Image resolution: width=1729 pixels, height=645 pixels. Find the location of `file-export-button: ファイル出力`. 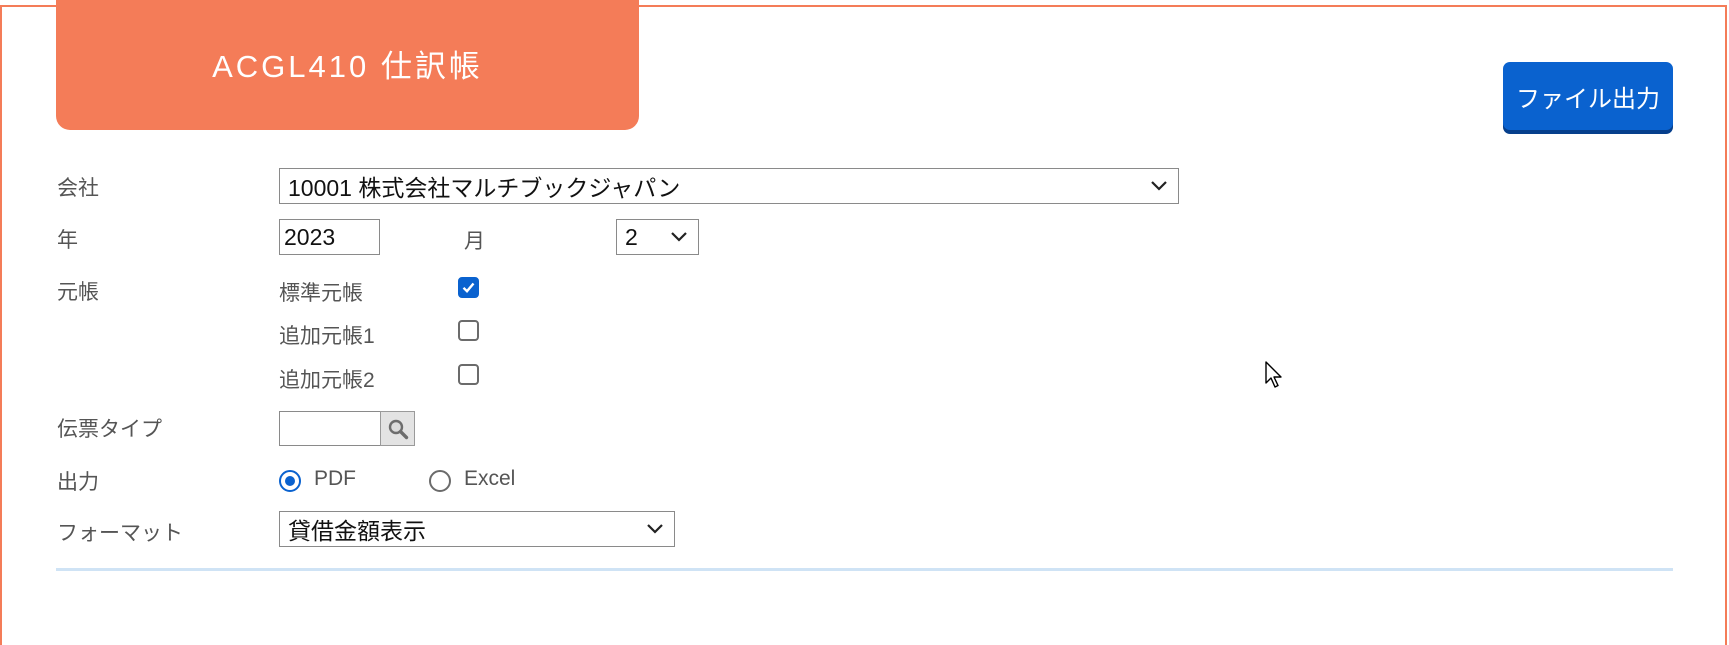

file-export-button: ファイル出力 is located at coordinates (1588, 96).